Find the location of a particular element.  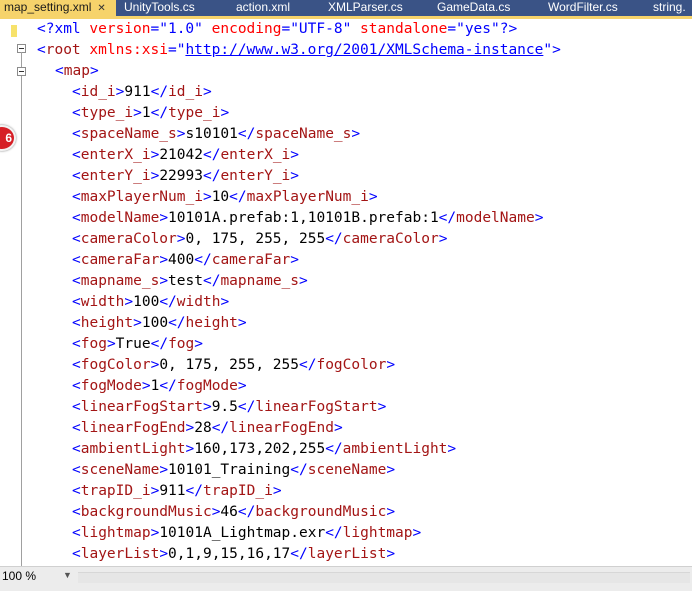

element-value: test is located at coordinates (185, 281).